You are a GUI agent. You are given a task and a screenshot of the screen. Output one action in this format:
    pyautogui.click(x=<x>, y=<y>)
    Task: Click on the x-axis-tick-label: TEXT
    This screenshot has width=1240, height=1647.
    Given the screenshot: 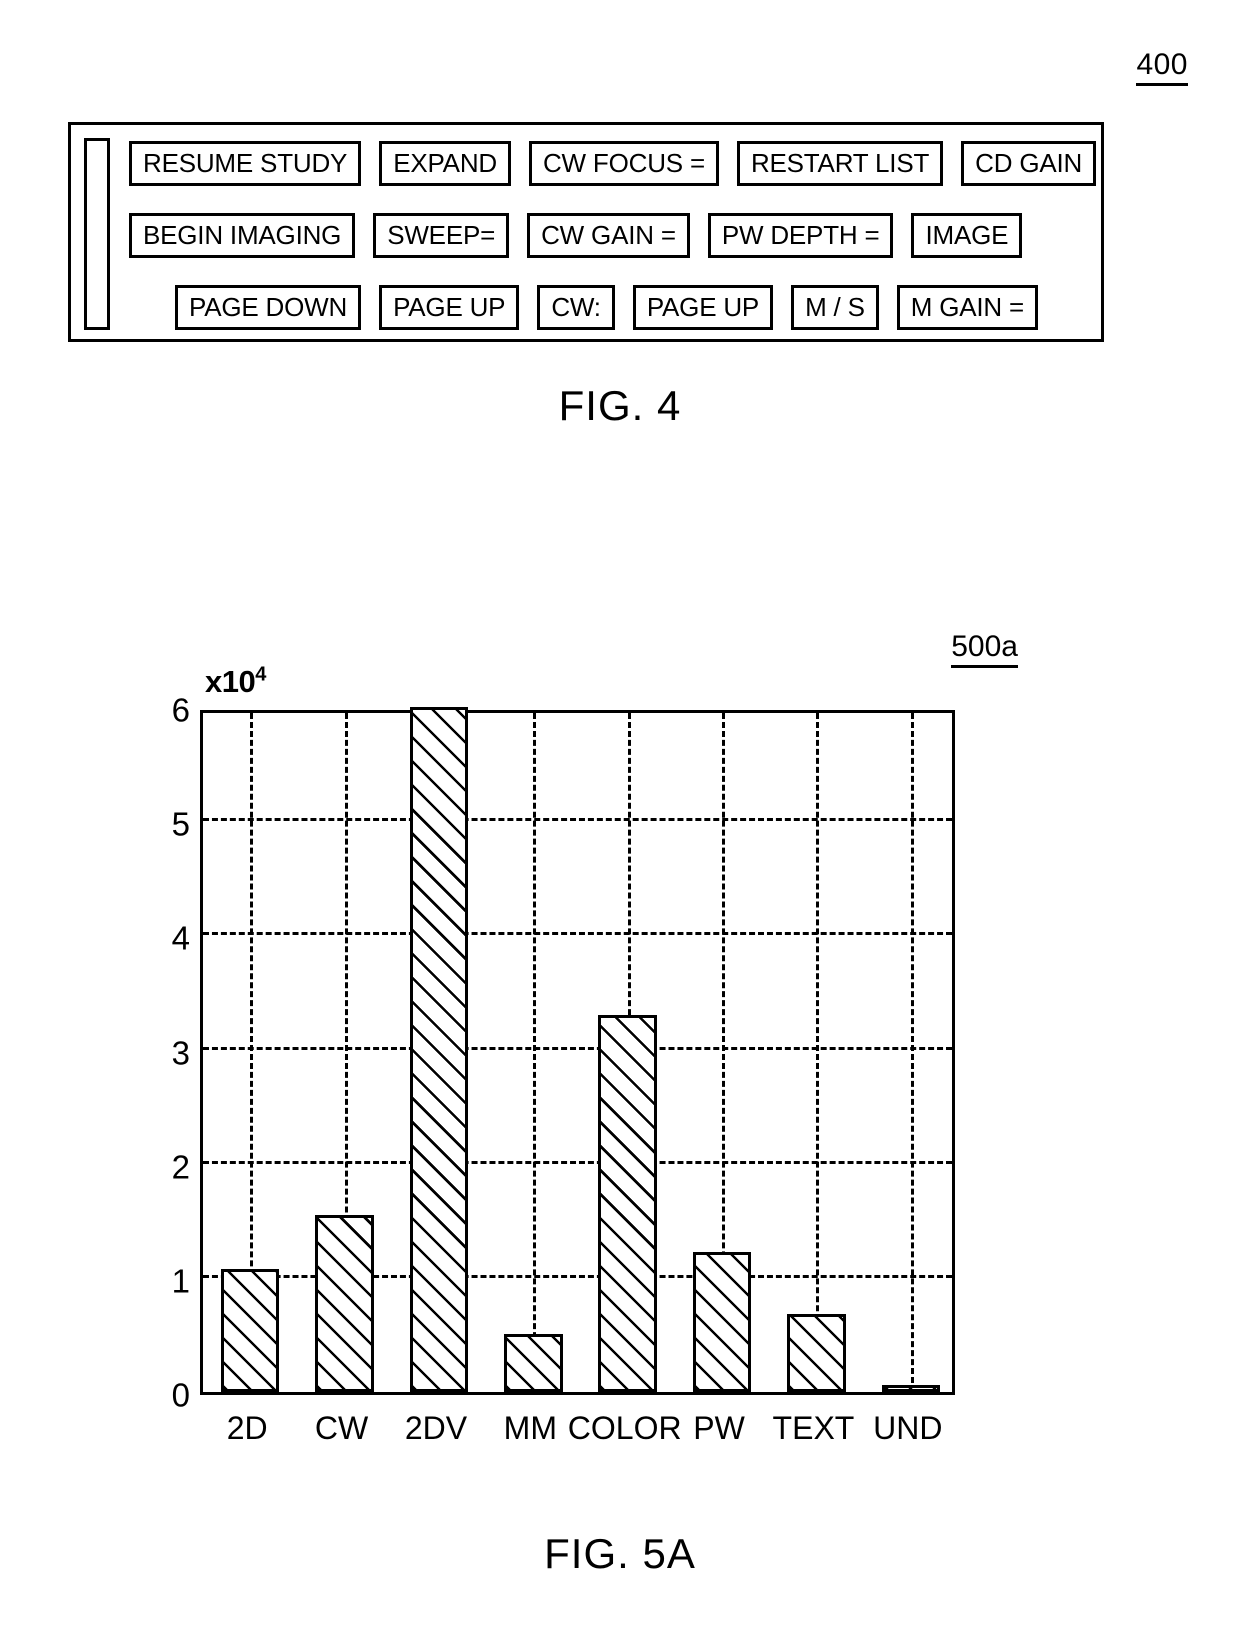 What is the action you would take?
    pyautogui.click(x=813, y=1428)
    